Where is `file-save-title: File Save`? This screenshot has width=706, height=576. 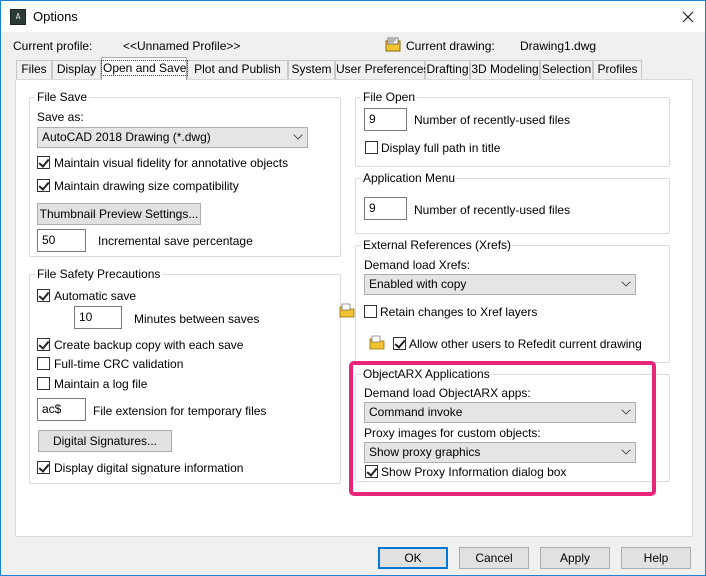
file-save-title: File Save is located at coordinates (62, 97).